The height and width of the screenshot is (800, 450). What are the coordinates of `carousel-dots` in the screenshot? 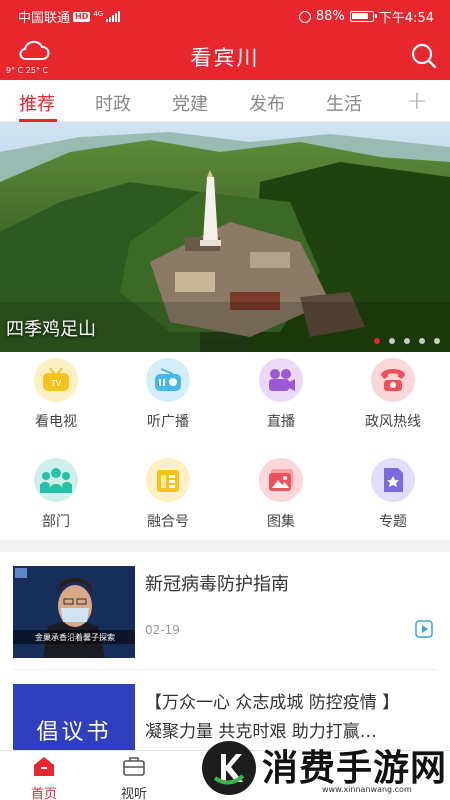 It's located at (407, 341).